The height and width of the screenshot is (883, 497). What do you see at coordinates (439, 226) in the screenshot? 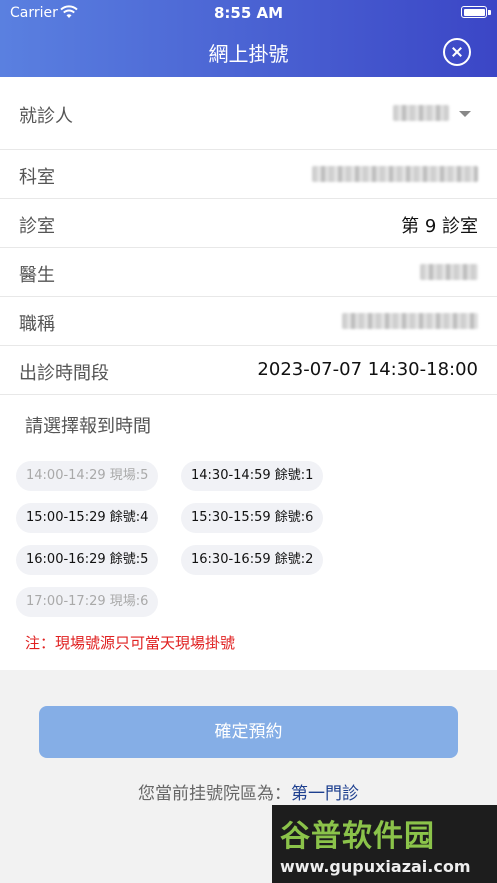
I see `room-value: 第 9 診室` at bounding box center [439, 226].